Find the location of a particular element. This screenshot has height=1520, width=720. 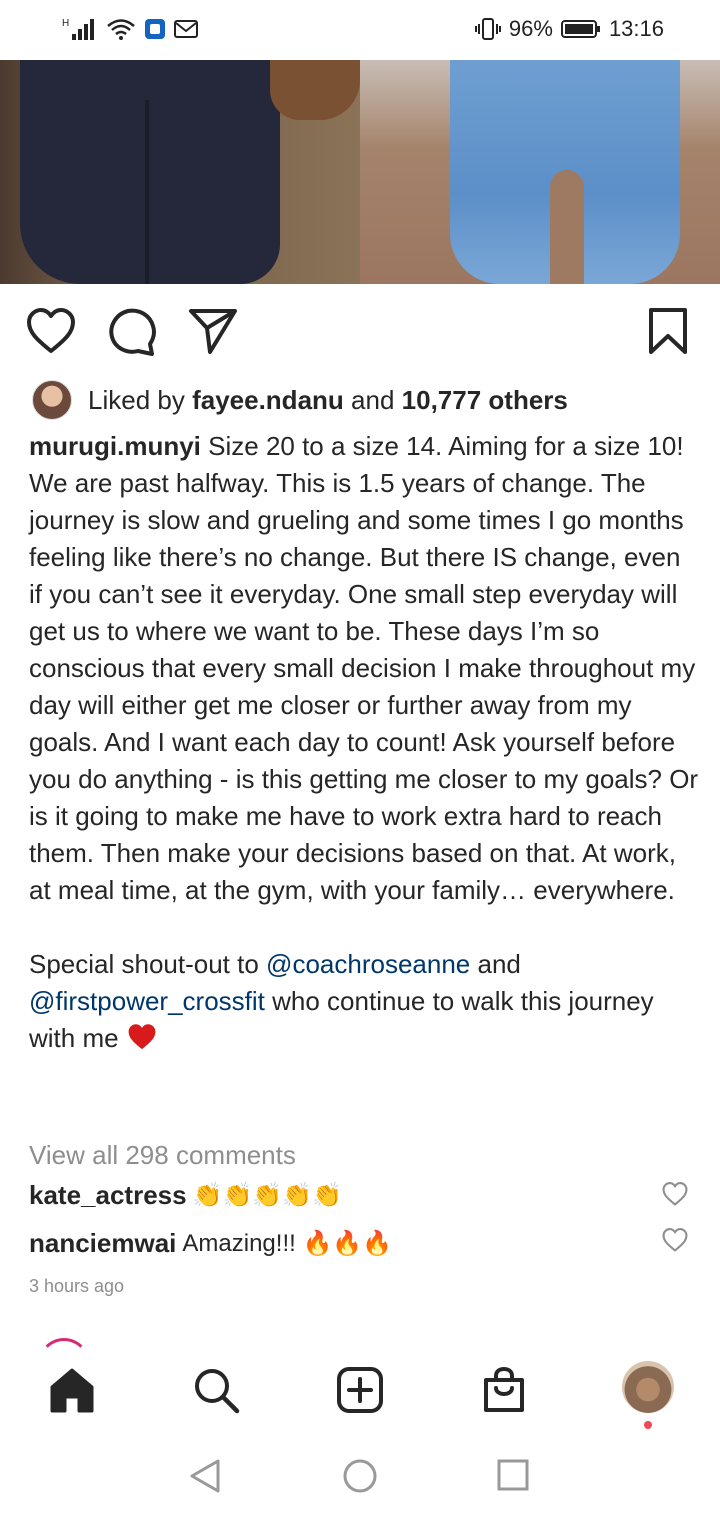

home-icon is located at coordinates (72, 1390).